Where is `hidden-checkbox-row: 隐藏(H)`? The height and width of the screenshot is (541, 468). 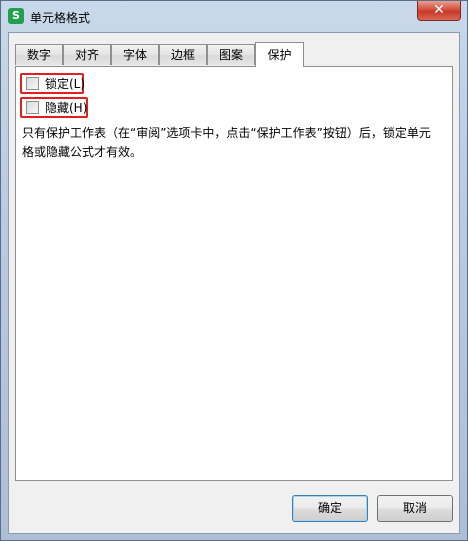
hidden-checkbox-row: 隐藏(H) is located at coordinates (54, 107).